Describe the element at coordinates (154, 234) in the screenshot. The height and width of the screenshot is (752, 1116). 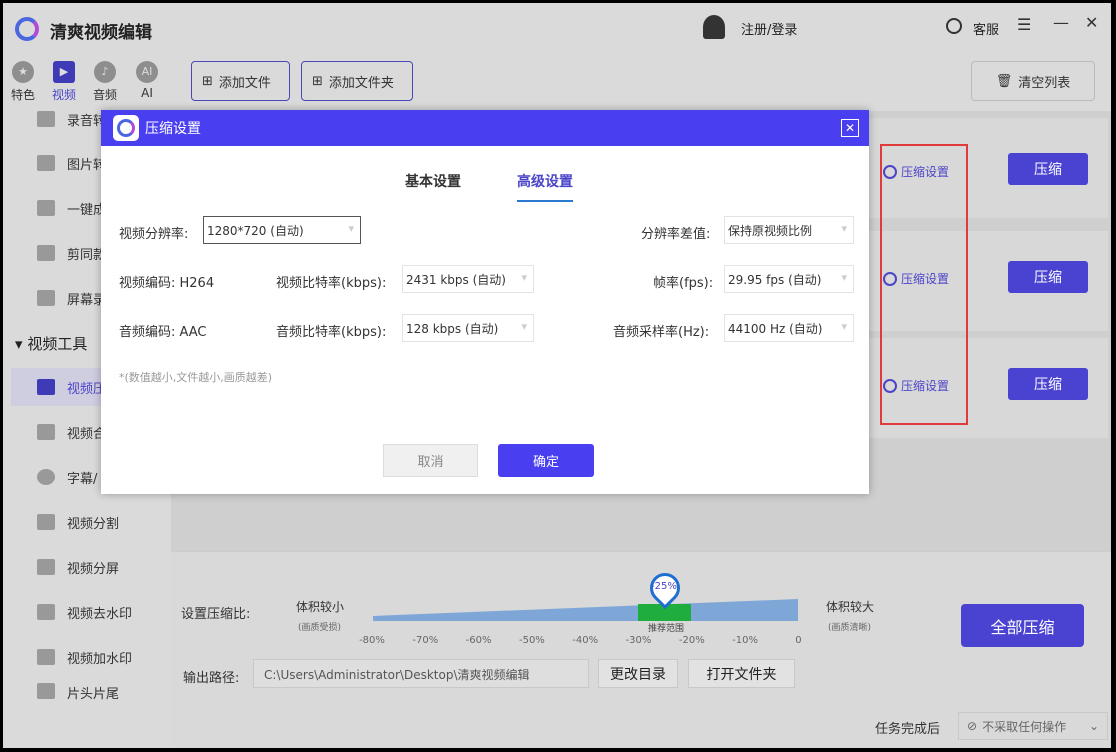
I see `resolution-label: 视频分辨率:` at that location.